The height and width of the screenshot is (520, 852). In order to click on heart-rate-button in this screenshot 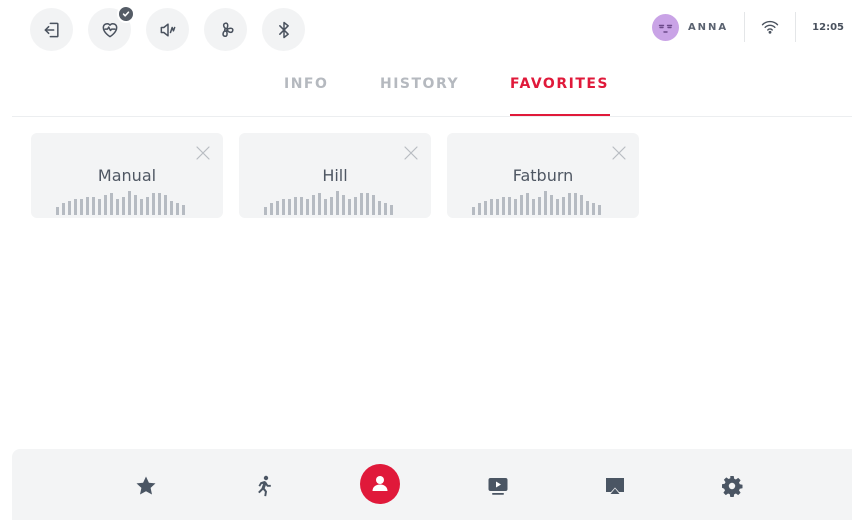, I will do `click(111, 28)`.